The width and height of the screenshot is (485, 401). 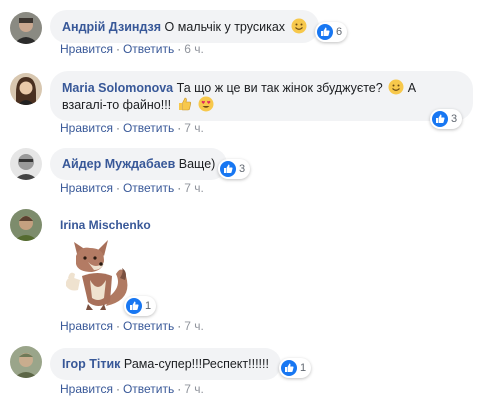 I want to click on comment-text: Та що ж це ви так жінок збуджуєте?, so click(x=279, y=88).